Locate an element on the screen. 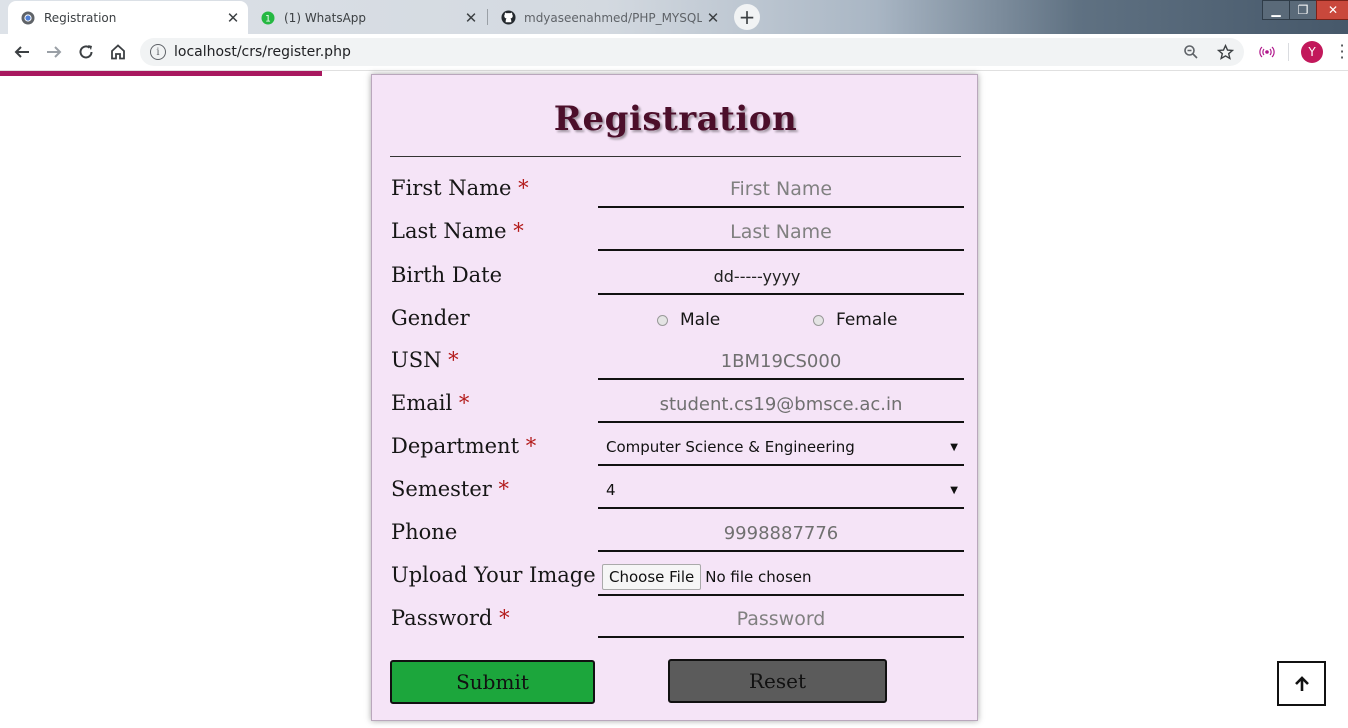  female-radio-label: Female is located at coordinates (867, 320).